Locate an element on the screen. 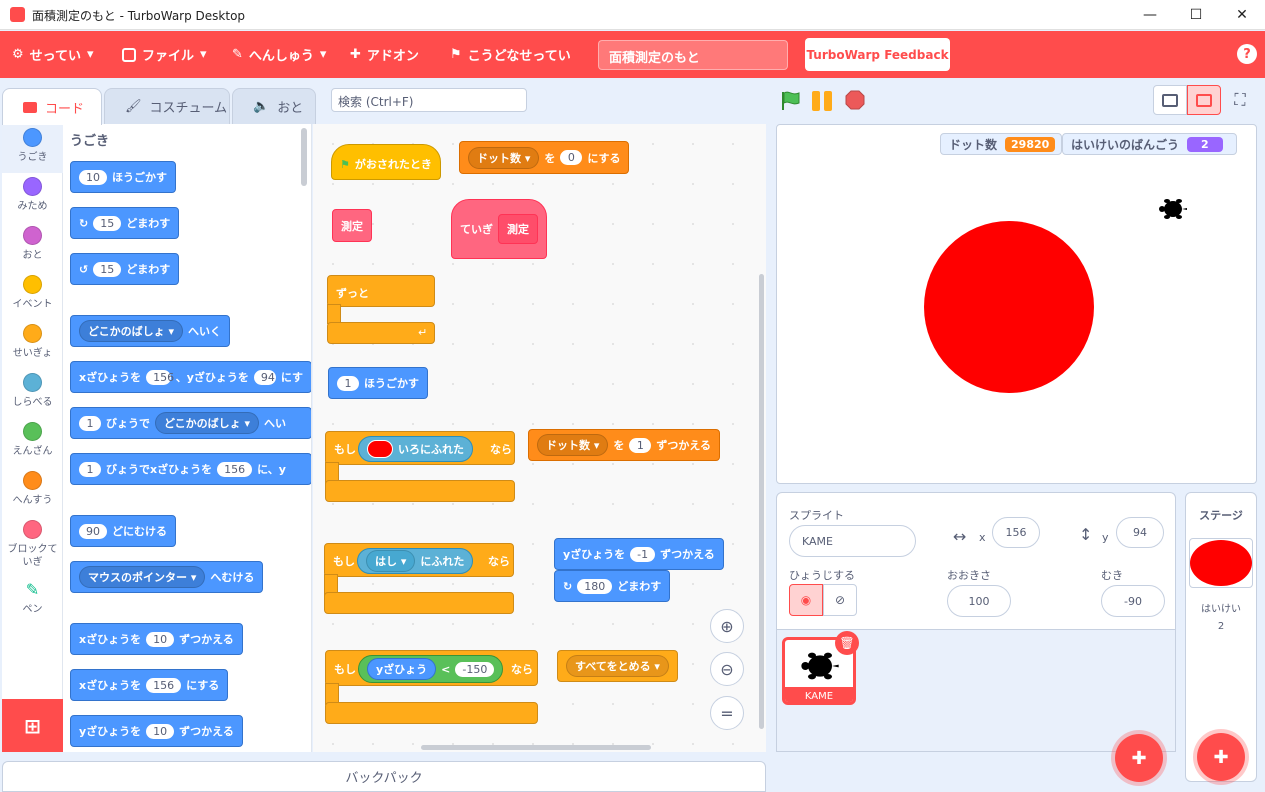 This screenshot has width=1265, height=792. value-input: 0 is located at coordinates (571, 157).